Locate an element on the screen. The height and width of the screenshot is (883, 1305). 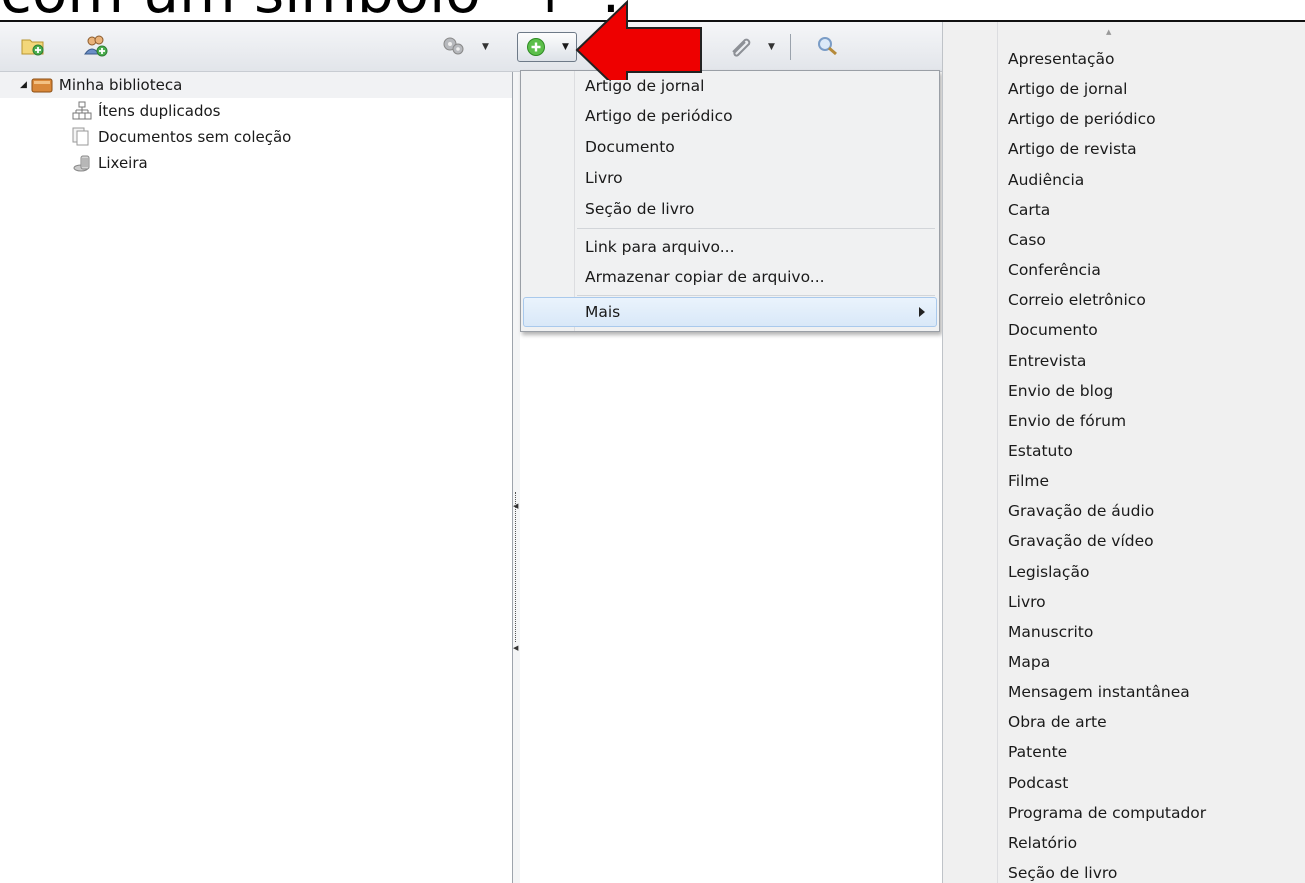
gear-icon is located at coordinates (453, 46).